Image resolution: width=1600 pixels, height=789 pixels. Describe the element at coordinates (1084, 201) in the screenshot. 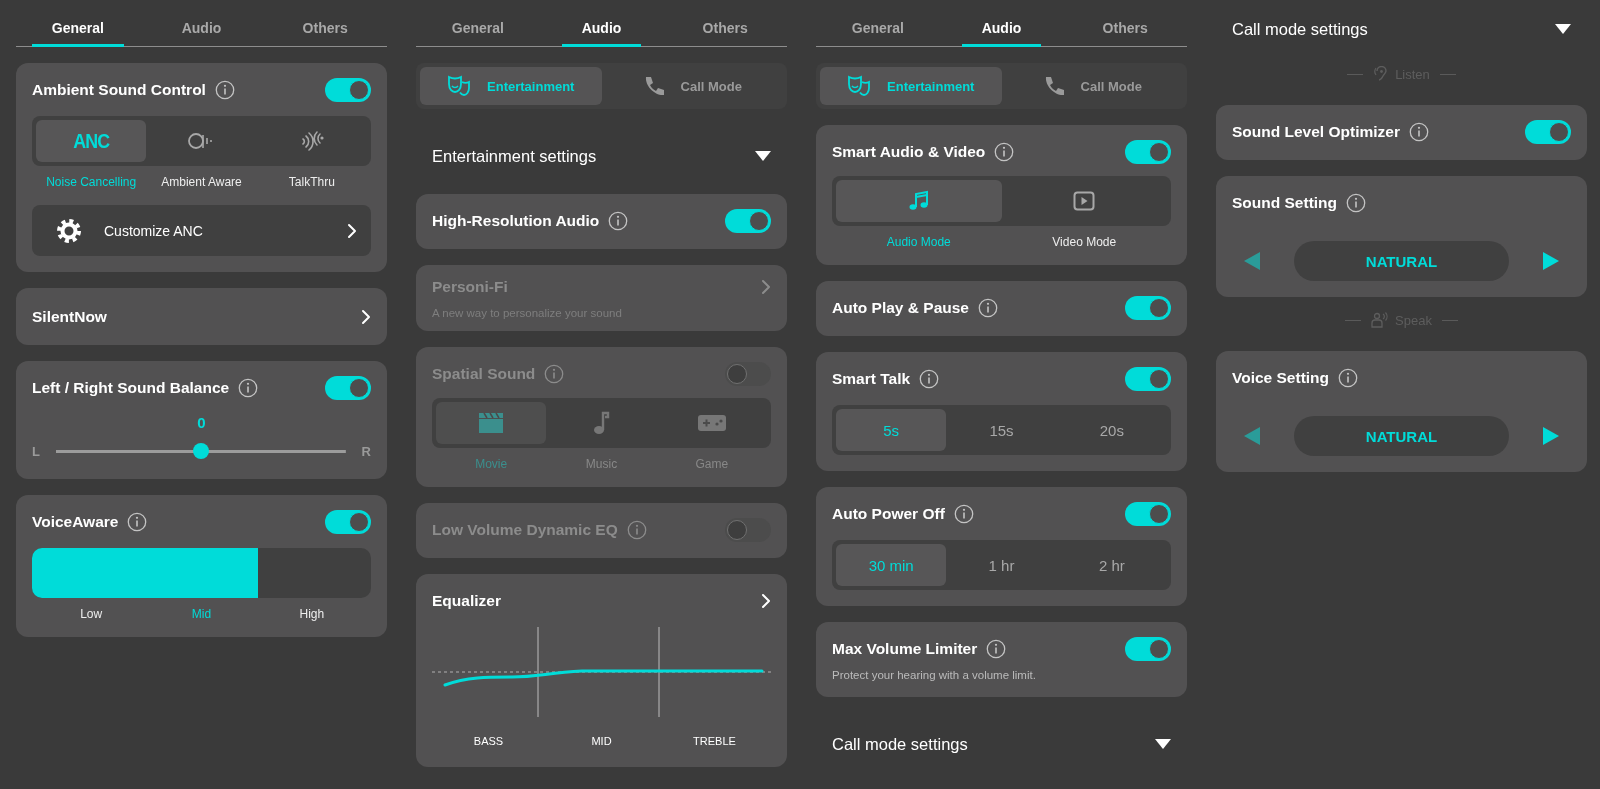

I see `play-square-icon` at that location.